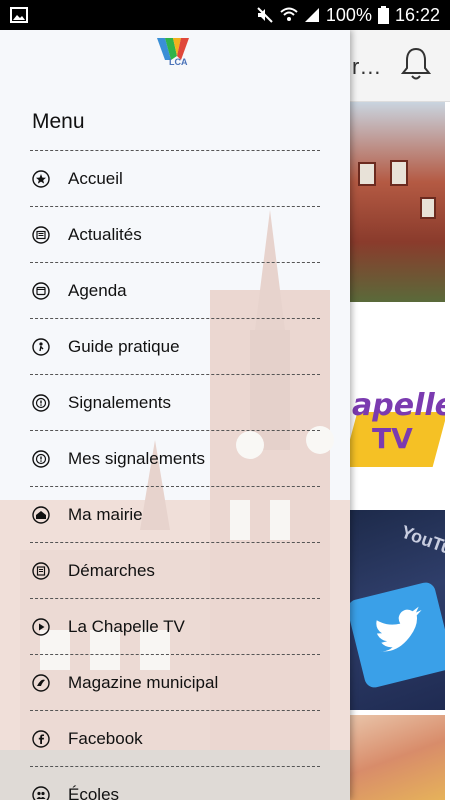 This screenshot has width=450, height=800. I want to click on tv-logo-text: apelle, so click(398, 405).